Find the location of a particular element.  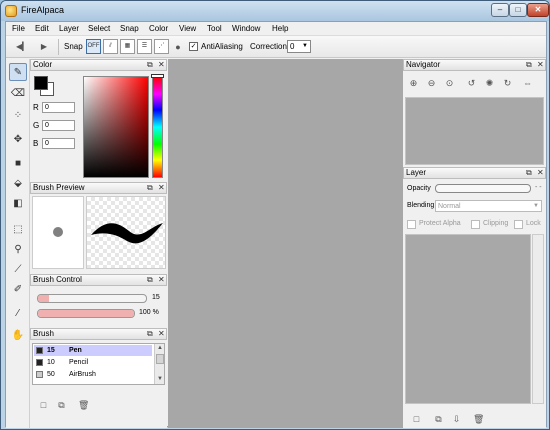

eraser-tool-icon: ⌫ is located at coordinates (18, 94).